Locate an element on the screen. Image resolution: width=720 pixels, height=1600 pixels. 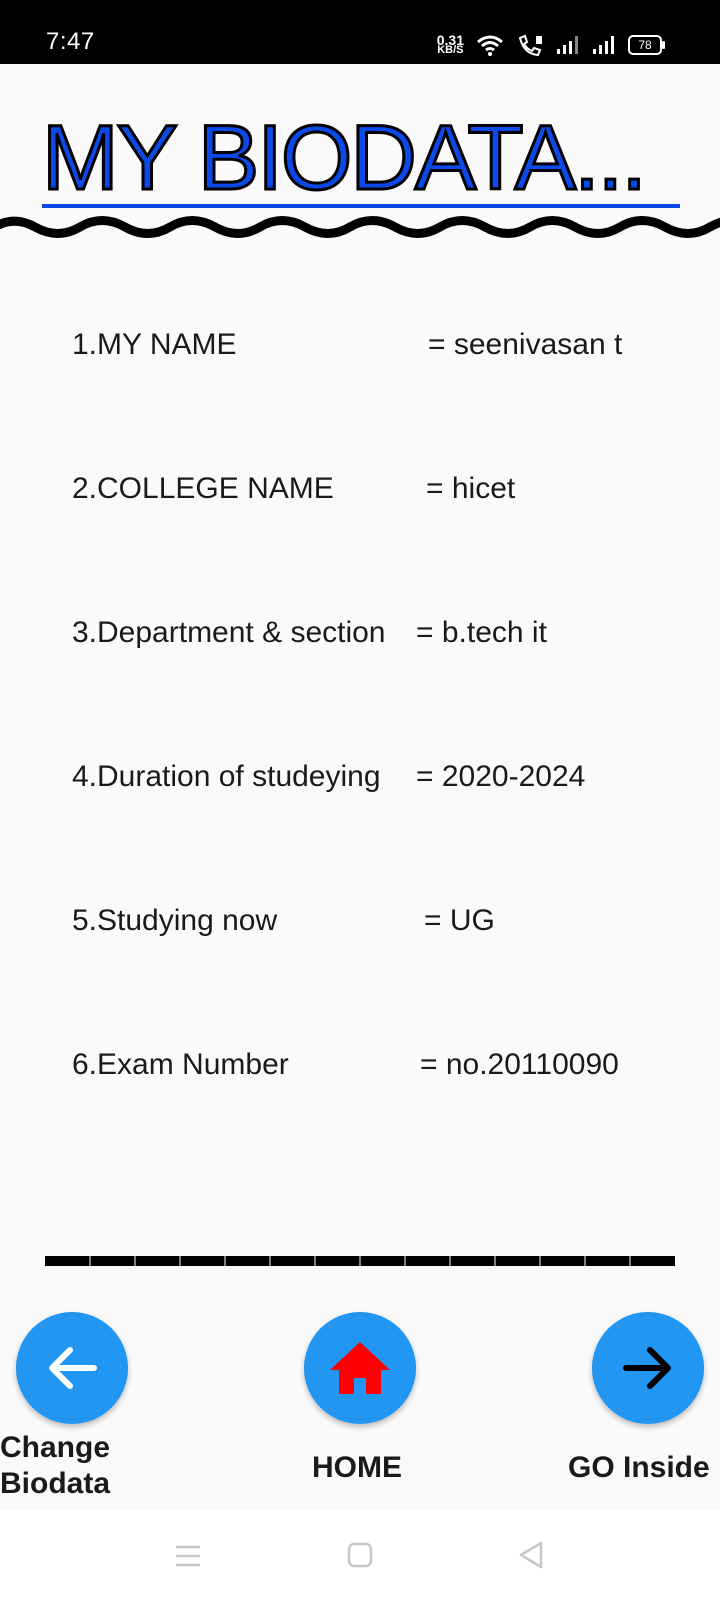
status-icons: 0.31 KB/S 78 is located at coordinates (551, 45).